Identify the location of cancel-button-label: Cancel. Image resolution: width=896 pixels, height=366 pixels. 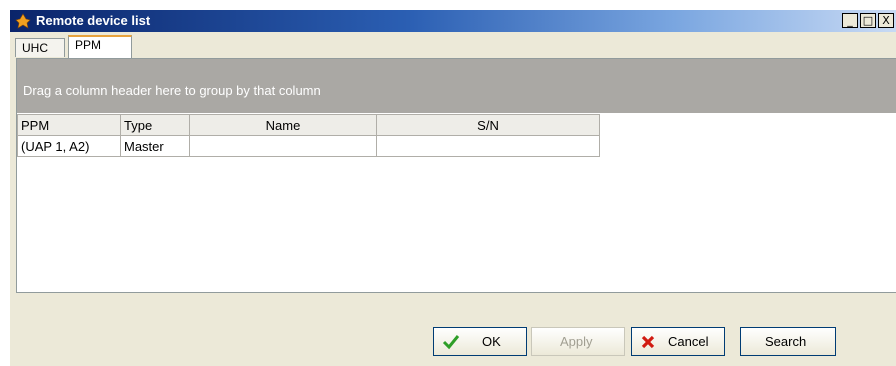
(688, 341).